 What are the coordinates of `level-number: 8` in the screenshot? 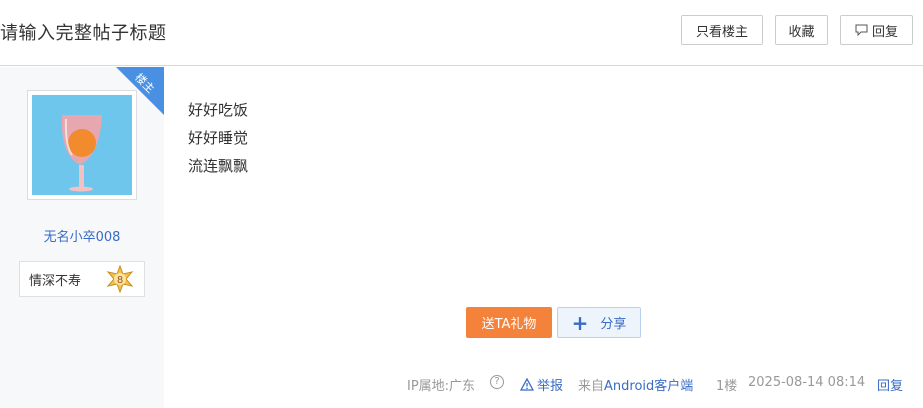 It's located at (120, 280).